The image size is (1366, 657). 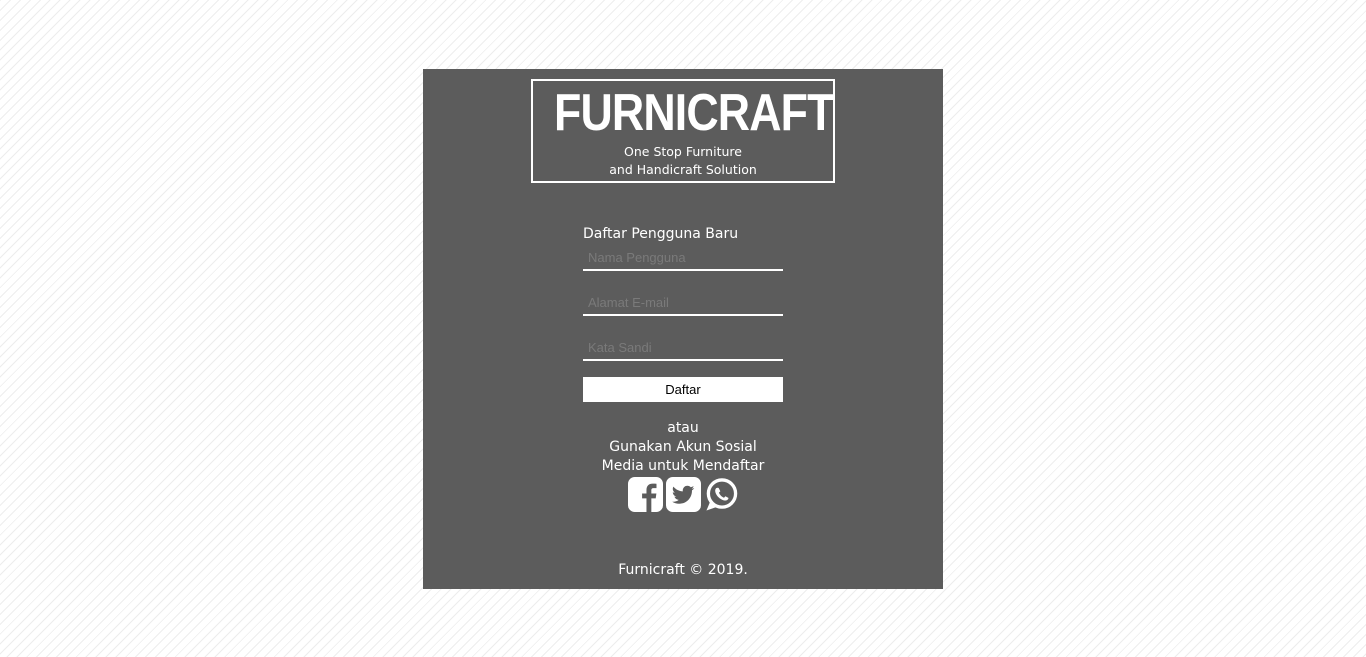 I want to click on register-form: Daftar Pengguna Baru Daftar, so click(x=683, y=313).